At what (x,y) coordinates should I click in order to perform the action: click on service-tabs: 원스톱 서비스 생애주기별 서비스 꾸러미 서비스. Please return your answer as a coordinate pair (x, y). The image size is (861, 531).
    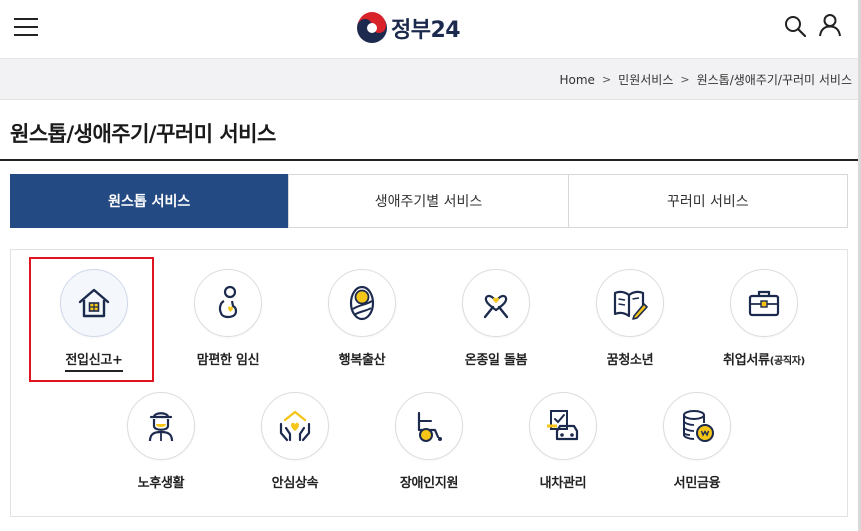
    Looking at the image, I should click on (429, 201).